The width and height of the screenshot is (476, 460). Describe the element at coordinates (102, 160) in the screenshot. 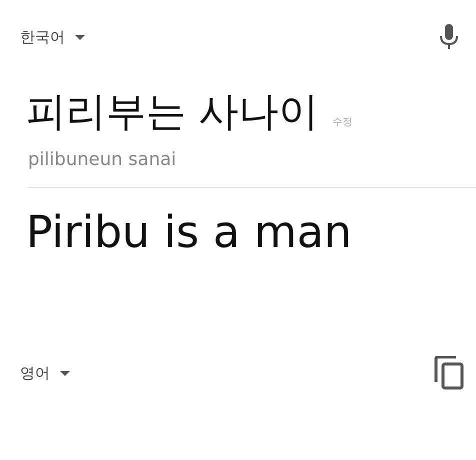

I see `romanization-text: pilibuneun sanai` at that location.